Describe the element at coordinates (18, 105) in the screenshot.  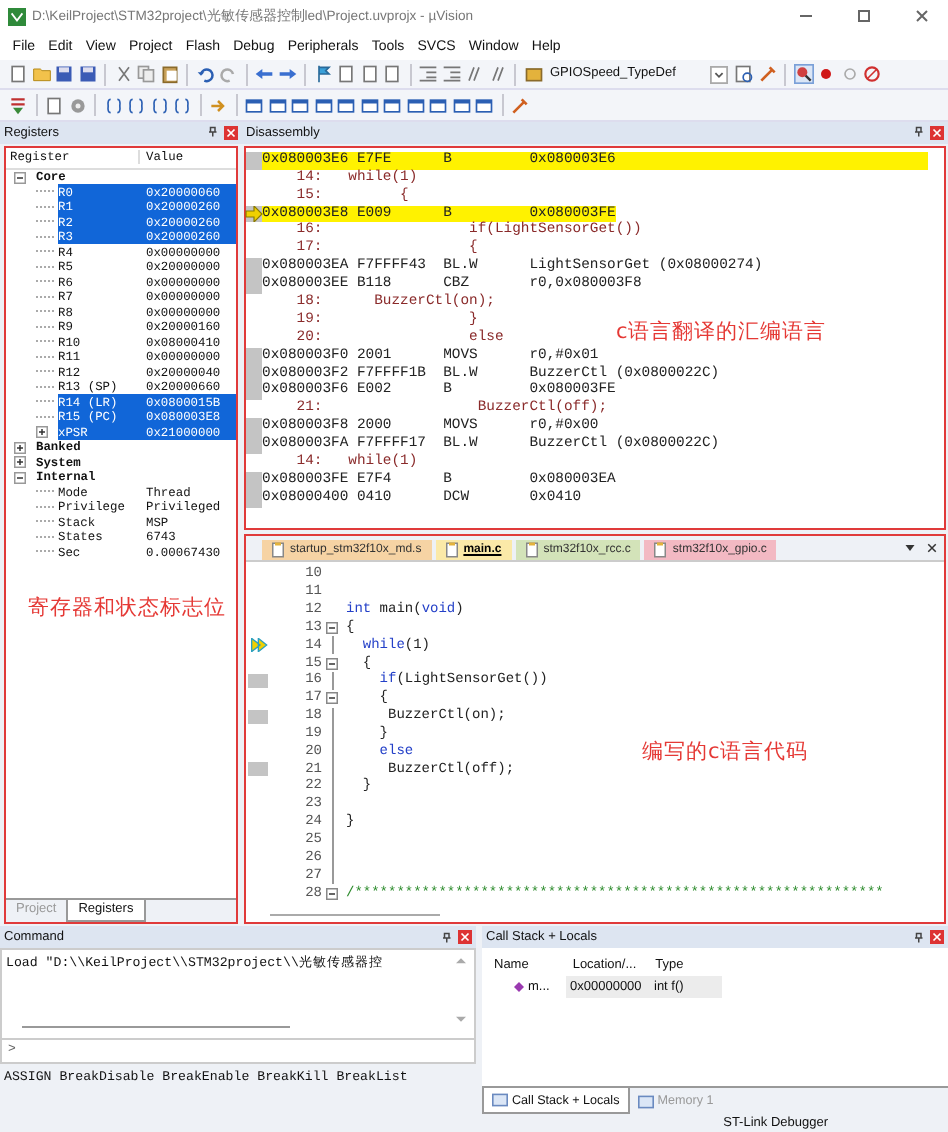
I see `reset-icon` at that location.